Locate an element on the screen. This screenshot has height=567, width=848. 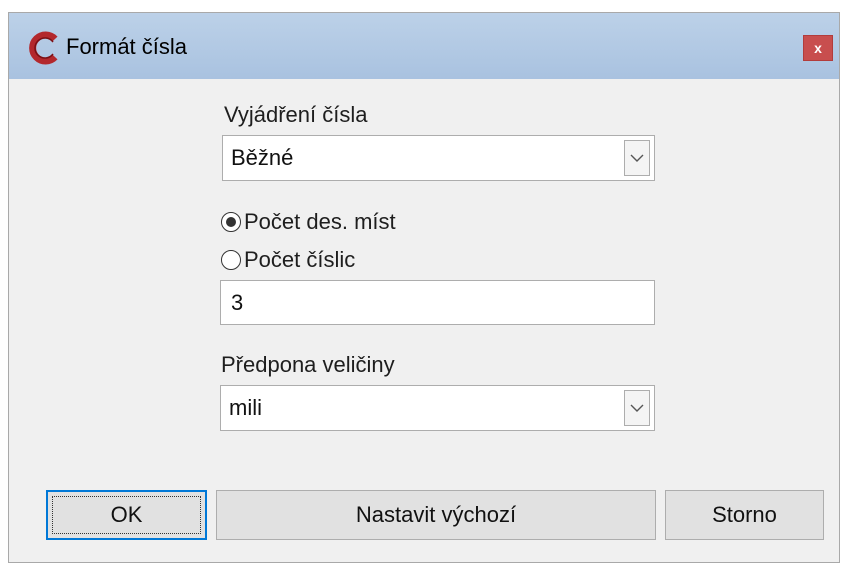
radio-decimal-places: Počet des. míst is located at coordinates (308, 222).